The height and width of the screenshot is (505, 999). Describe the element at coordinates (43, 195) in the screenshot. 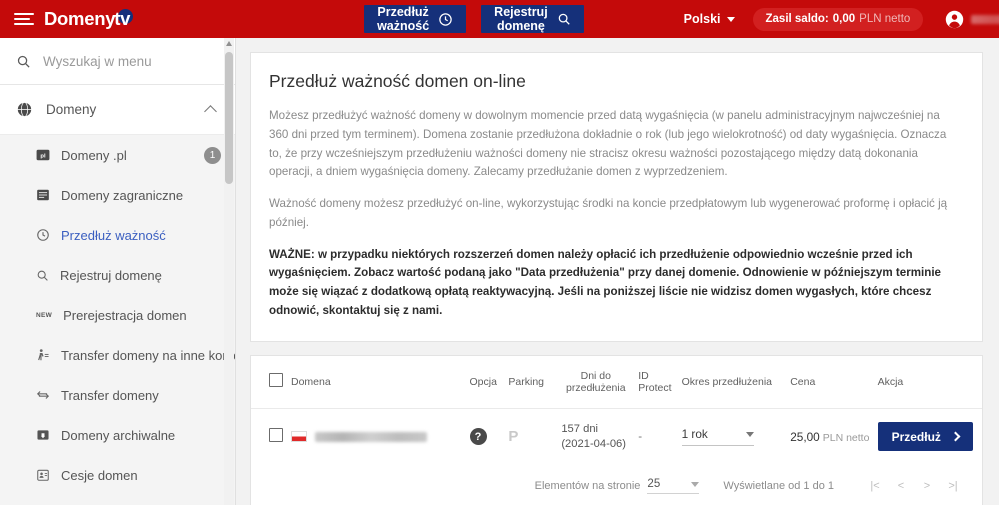

I see `foreign-domain-icon` at that location.